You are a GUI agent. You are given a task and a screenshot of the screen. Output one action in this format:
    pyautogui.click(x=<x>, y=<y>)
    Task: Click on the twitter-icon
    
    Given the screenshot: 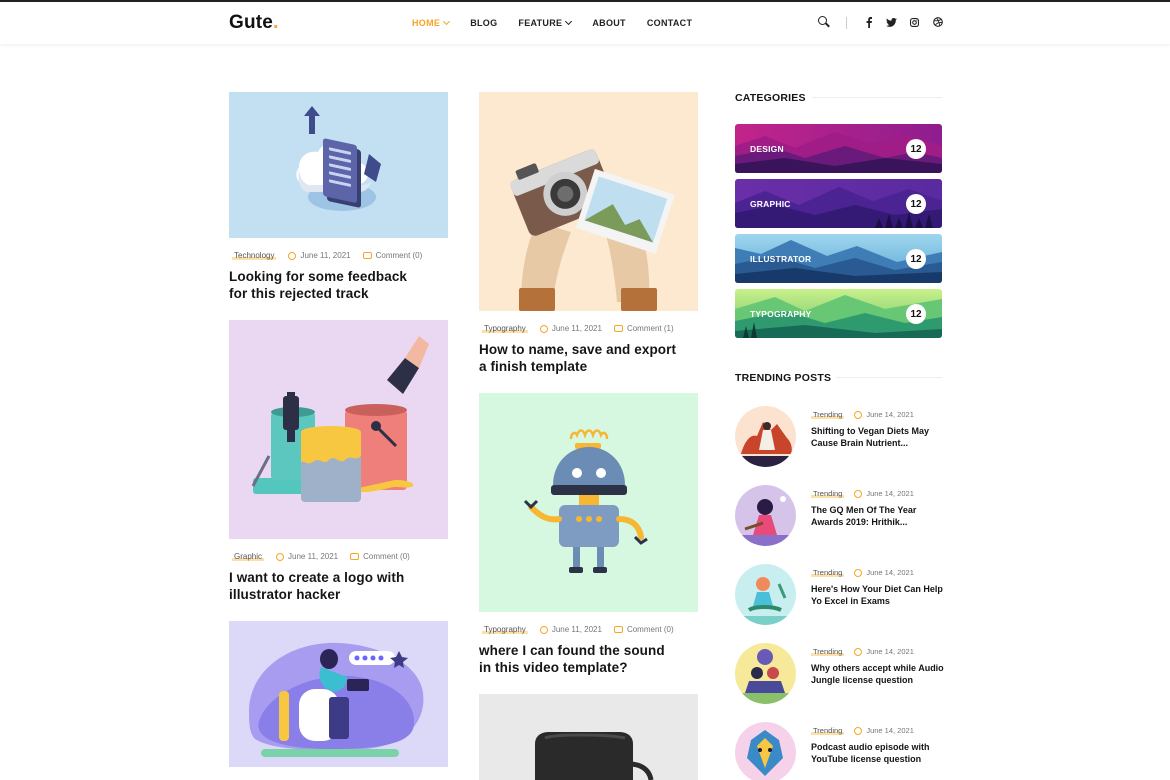 What is the action you would take?
    pyautogui.click(x=891, y=22)
    